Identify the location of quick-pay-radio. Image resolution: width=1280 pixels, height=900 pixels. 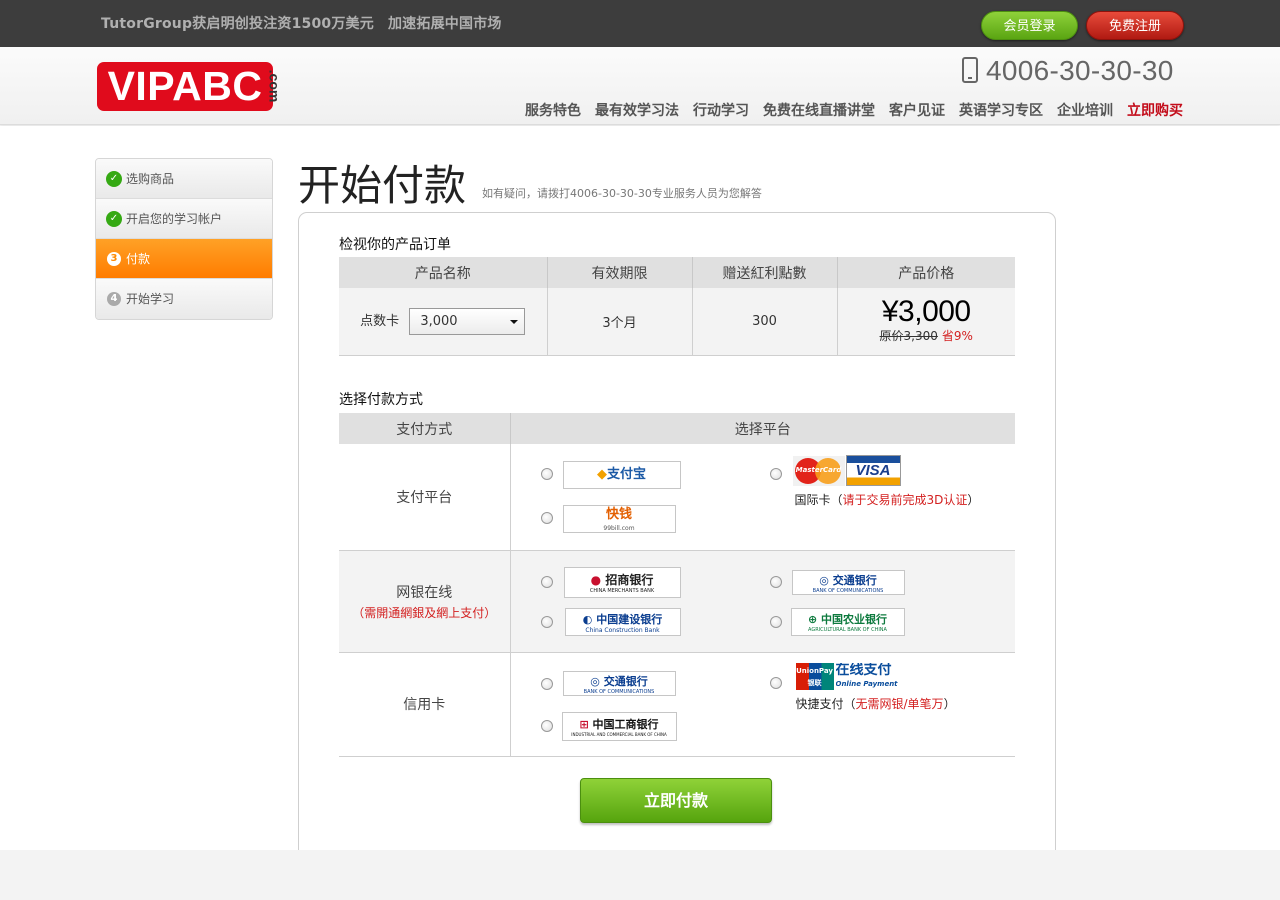
(775, 682).